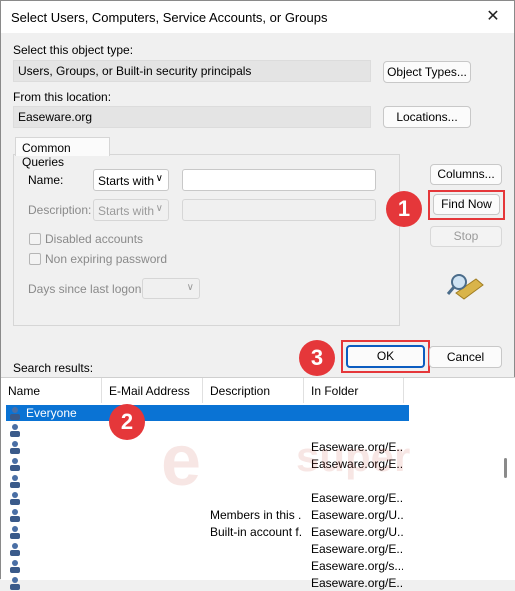  I want to click on search-magnifier-icon, so click(465, 287).